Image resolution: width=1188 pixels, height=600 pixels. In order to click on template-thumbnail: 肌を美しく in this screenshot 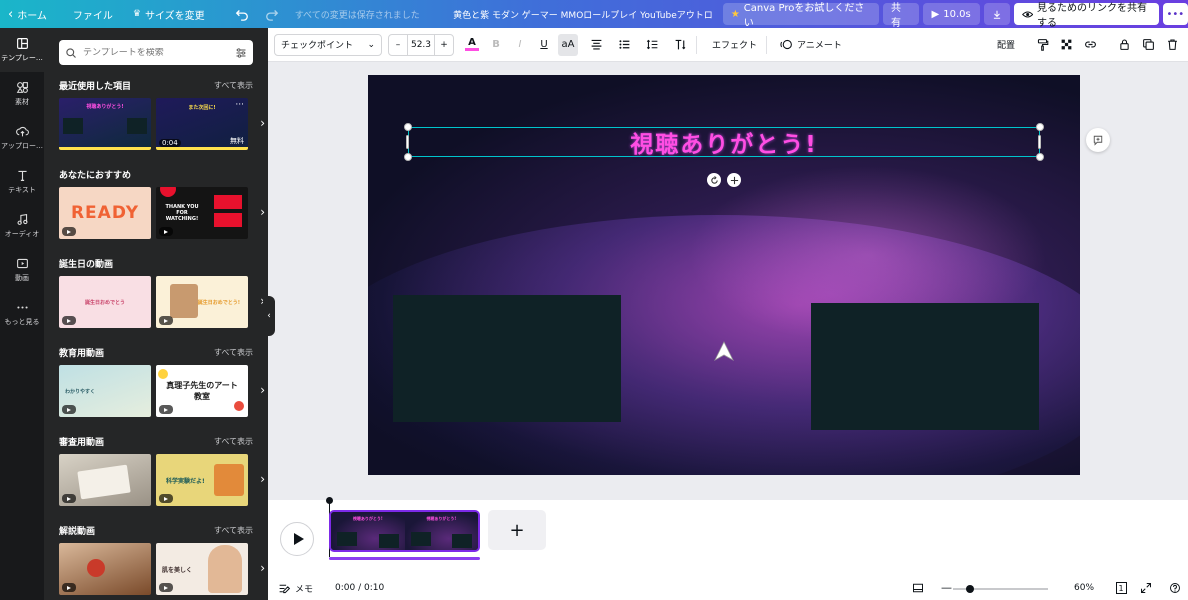, I will do `click(202, 569)`.